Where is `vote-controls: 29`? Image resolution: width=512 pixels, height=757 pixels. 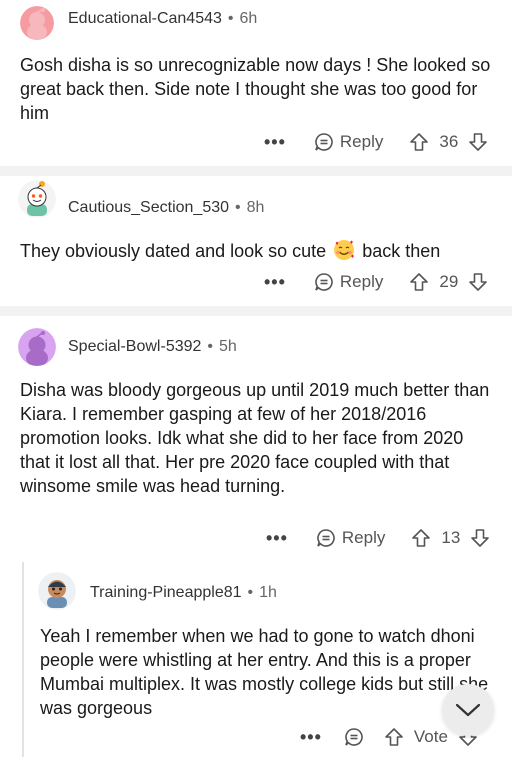
vote-controls: 29 is located at coordinates (448, 282).